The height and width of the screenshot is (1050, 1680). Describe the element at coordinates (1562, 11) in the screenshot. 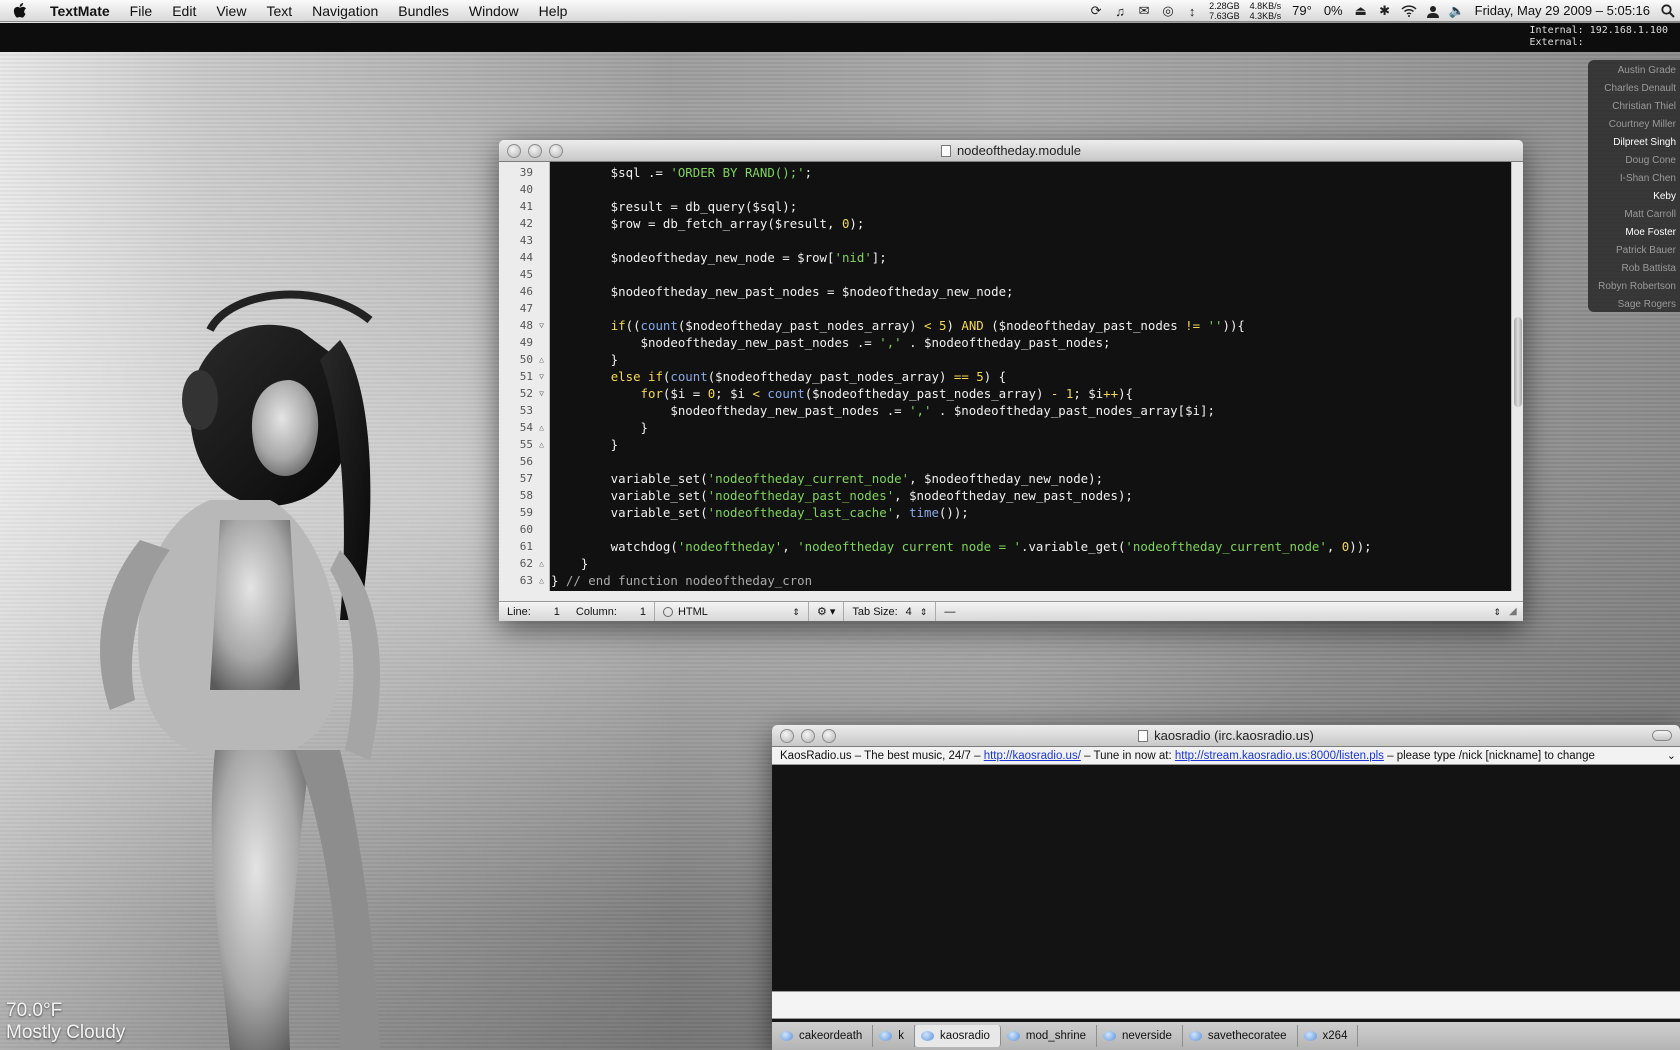

I see `clock: Friday, May 29 2009 – 5:05:16` at that location.